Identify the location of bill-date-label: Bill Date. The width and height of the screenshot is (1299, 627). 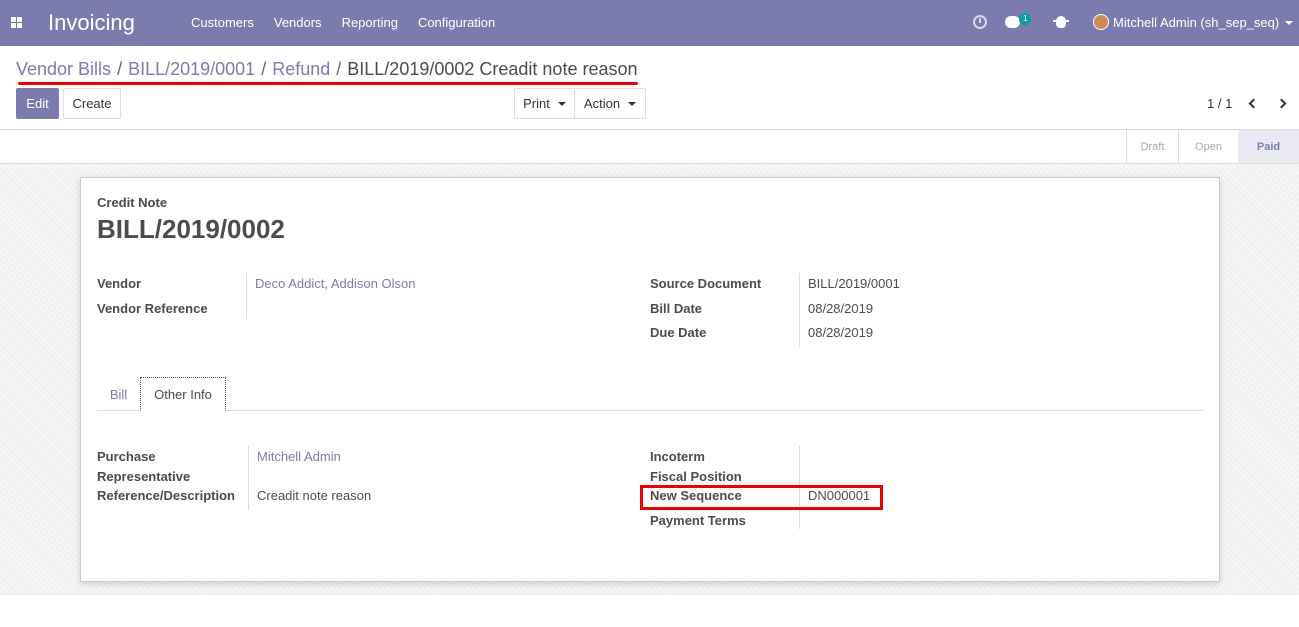
(676, 308).